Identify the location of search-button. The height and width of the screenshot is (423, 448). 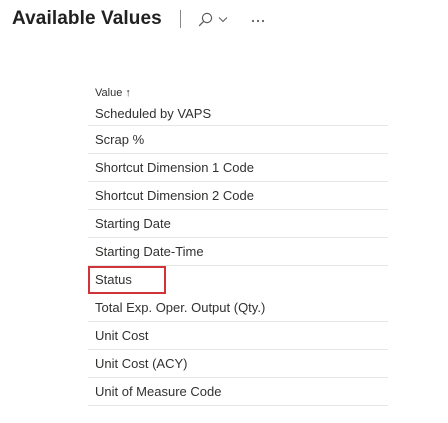
(213, 19).